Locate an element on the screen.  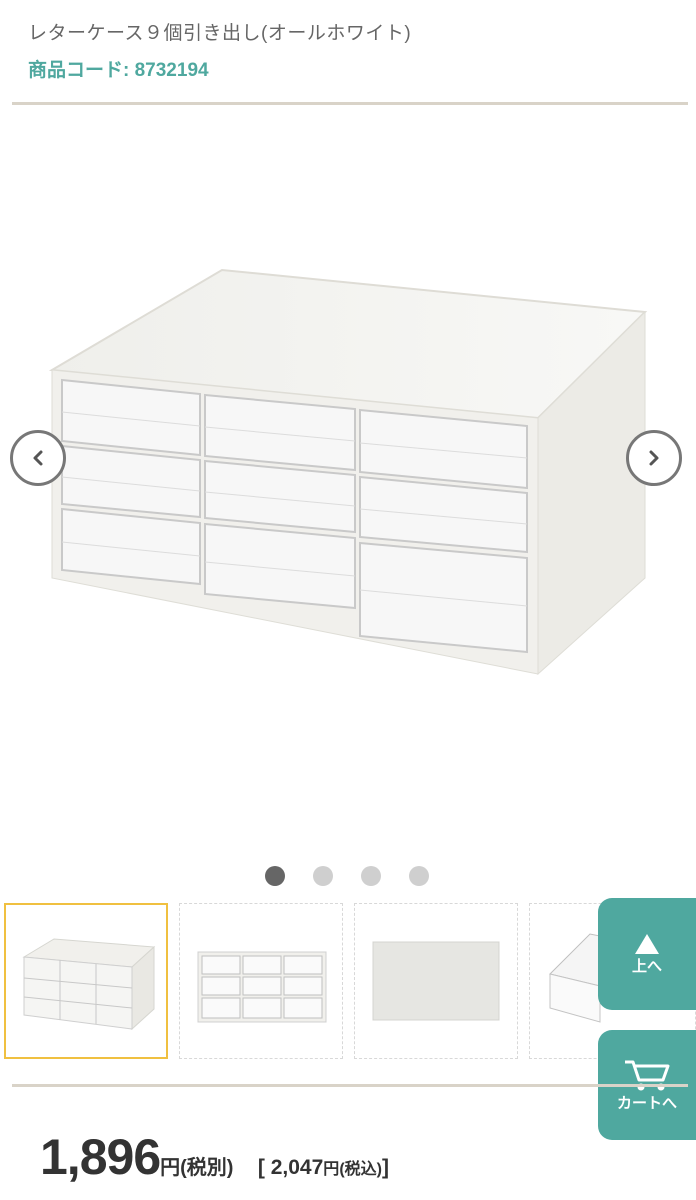
incl-open: [ is located at coordinates (264, 1167).